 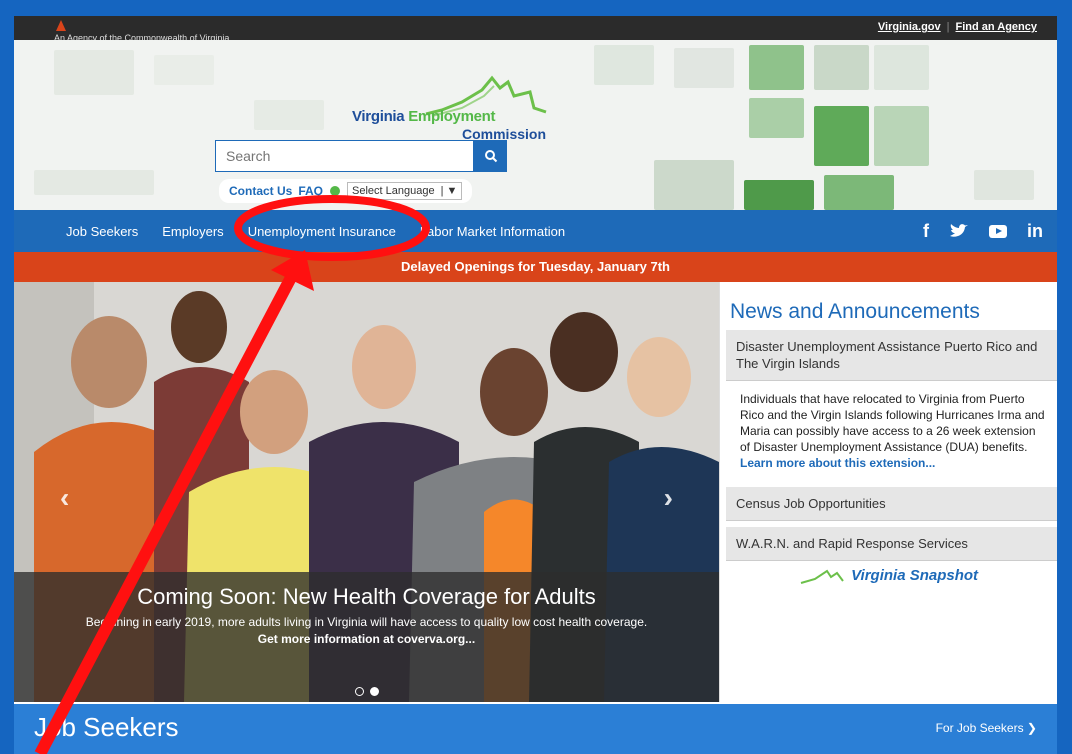 I want to click on for-job-seekers-link: For Job Seekers ❯, so click(x=986, y=728).